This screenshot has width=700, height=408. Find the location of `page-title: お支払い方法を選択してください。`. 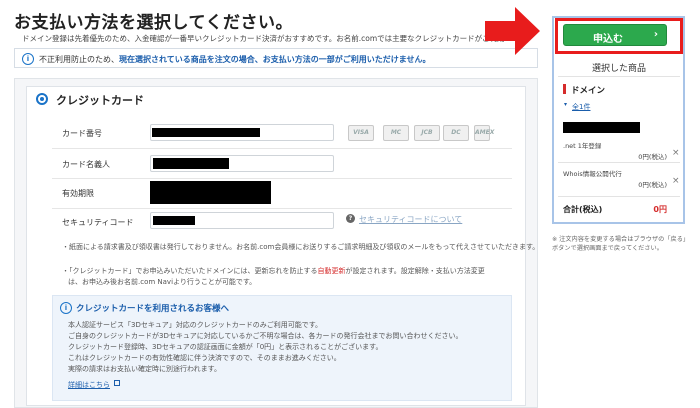

page-title: お支払い方法を選択してください。 is located at coordinates (153, 23).